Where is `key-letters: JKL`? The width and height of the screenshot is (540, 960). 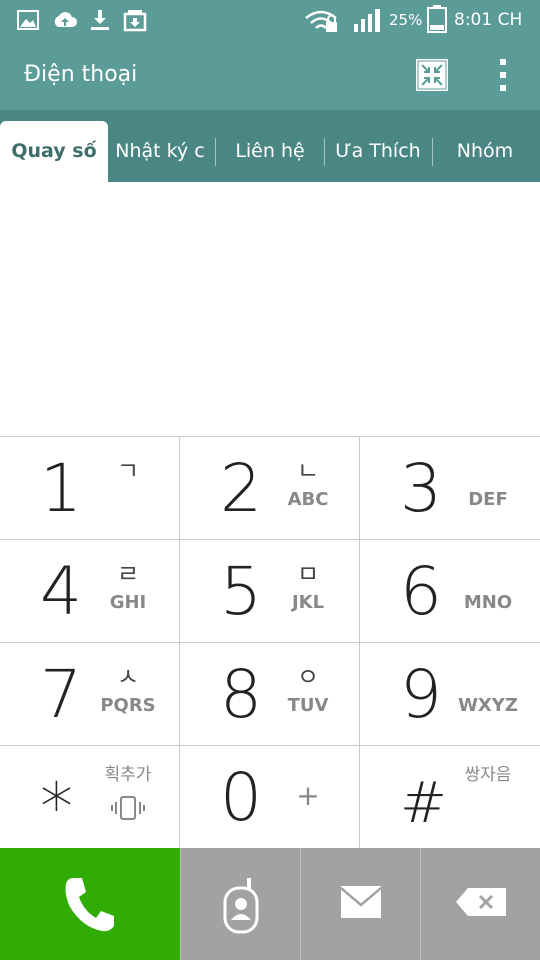 key-letters: JKL is located at coordinates (308, 602).